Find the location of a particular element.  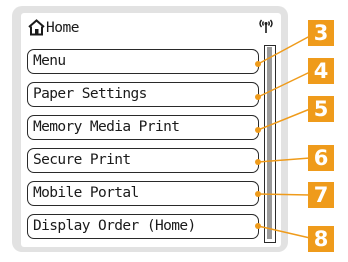

scrollbar is located at coordinates (270, 144).